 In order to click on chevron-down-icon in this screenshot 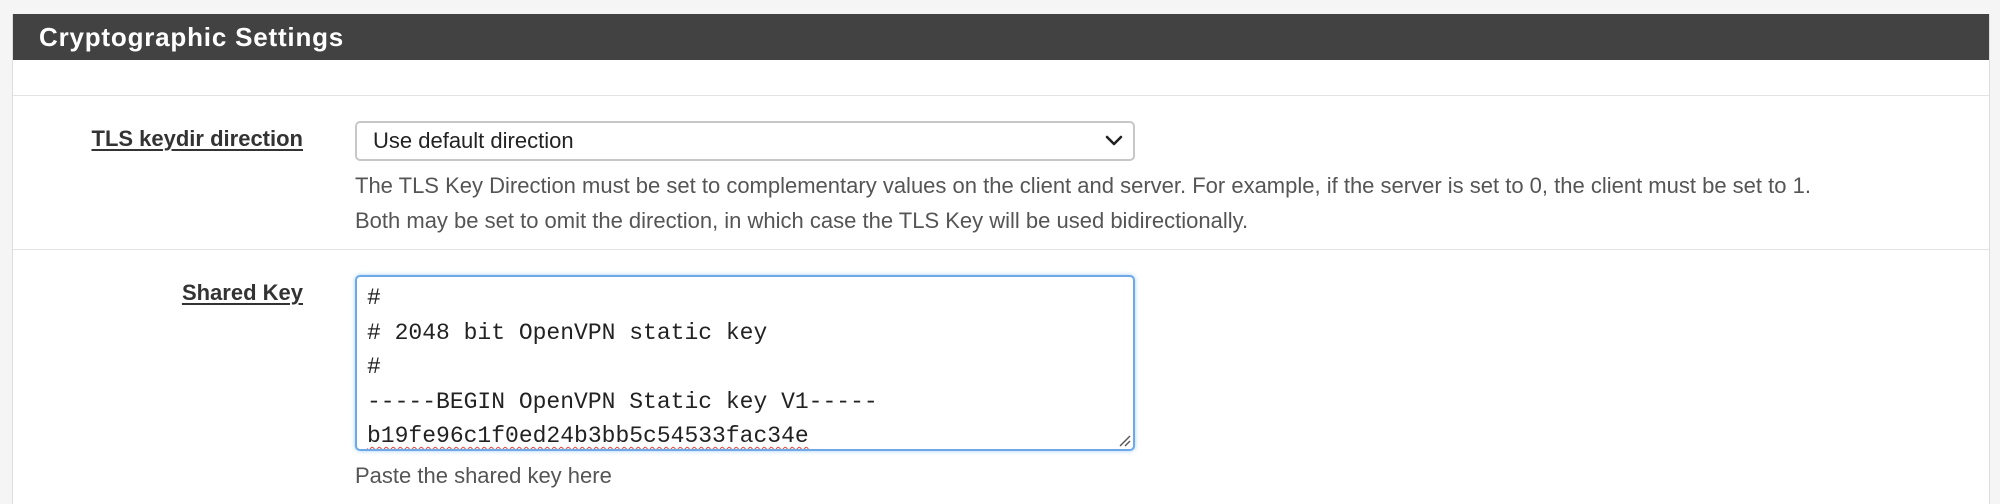, I will do `click(1114, 140)`.